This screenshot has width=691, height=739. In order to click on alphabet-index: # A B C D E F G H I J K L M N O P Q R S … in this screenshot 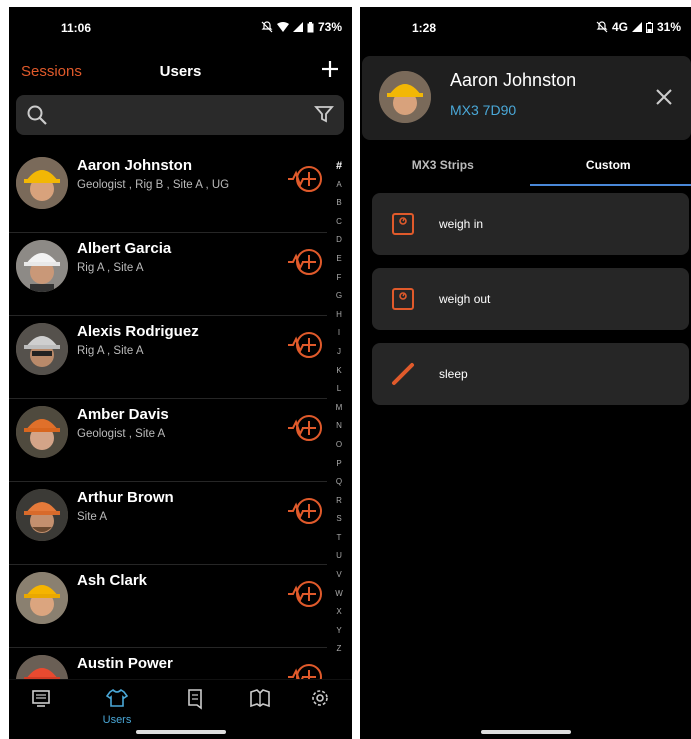, I will do `click(339, 408)`.